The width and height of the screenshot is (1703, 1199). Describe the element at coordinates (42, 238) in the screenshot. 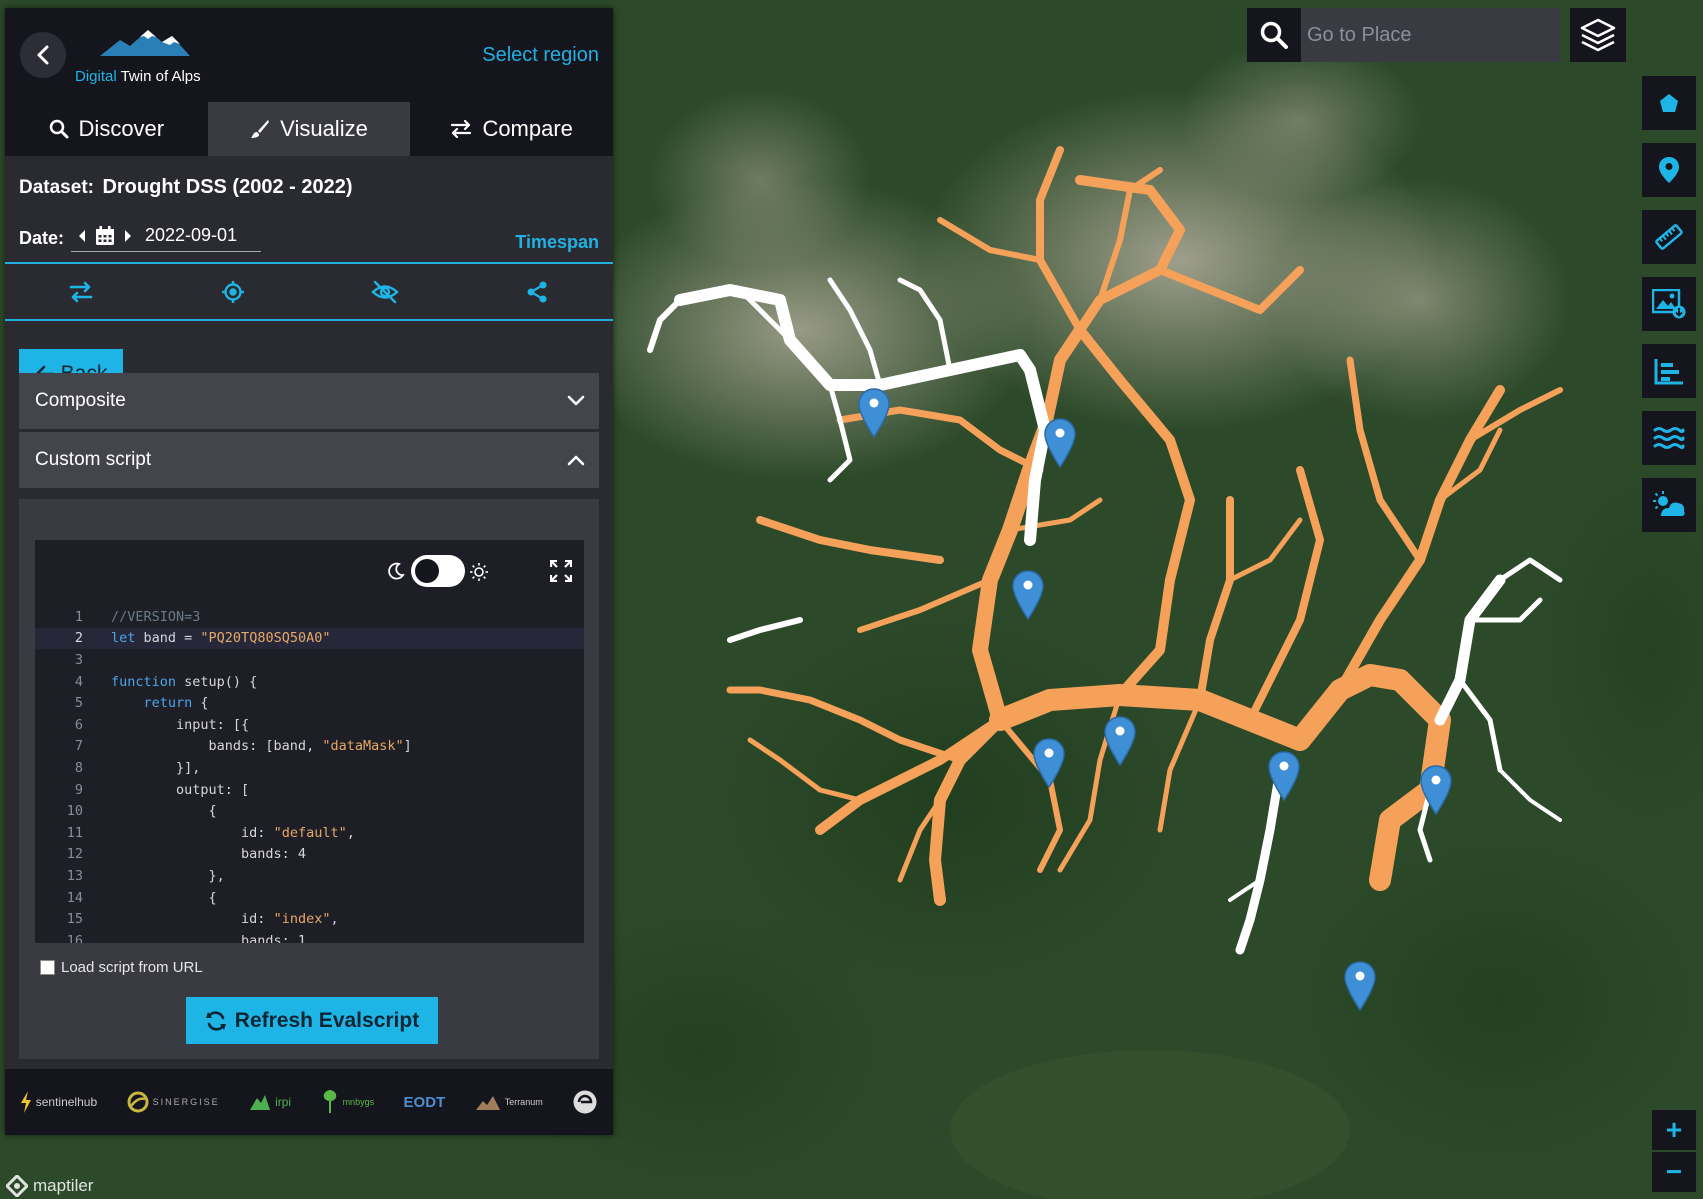

I see `date-label: Date:` at that location.